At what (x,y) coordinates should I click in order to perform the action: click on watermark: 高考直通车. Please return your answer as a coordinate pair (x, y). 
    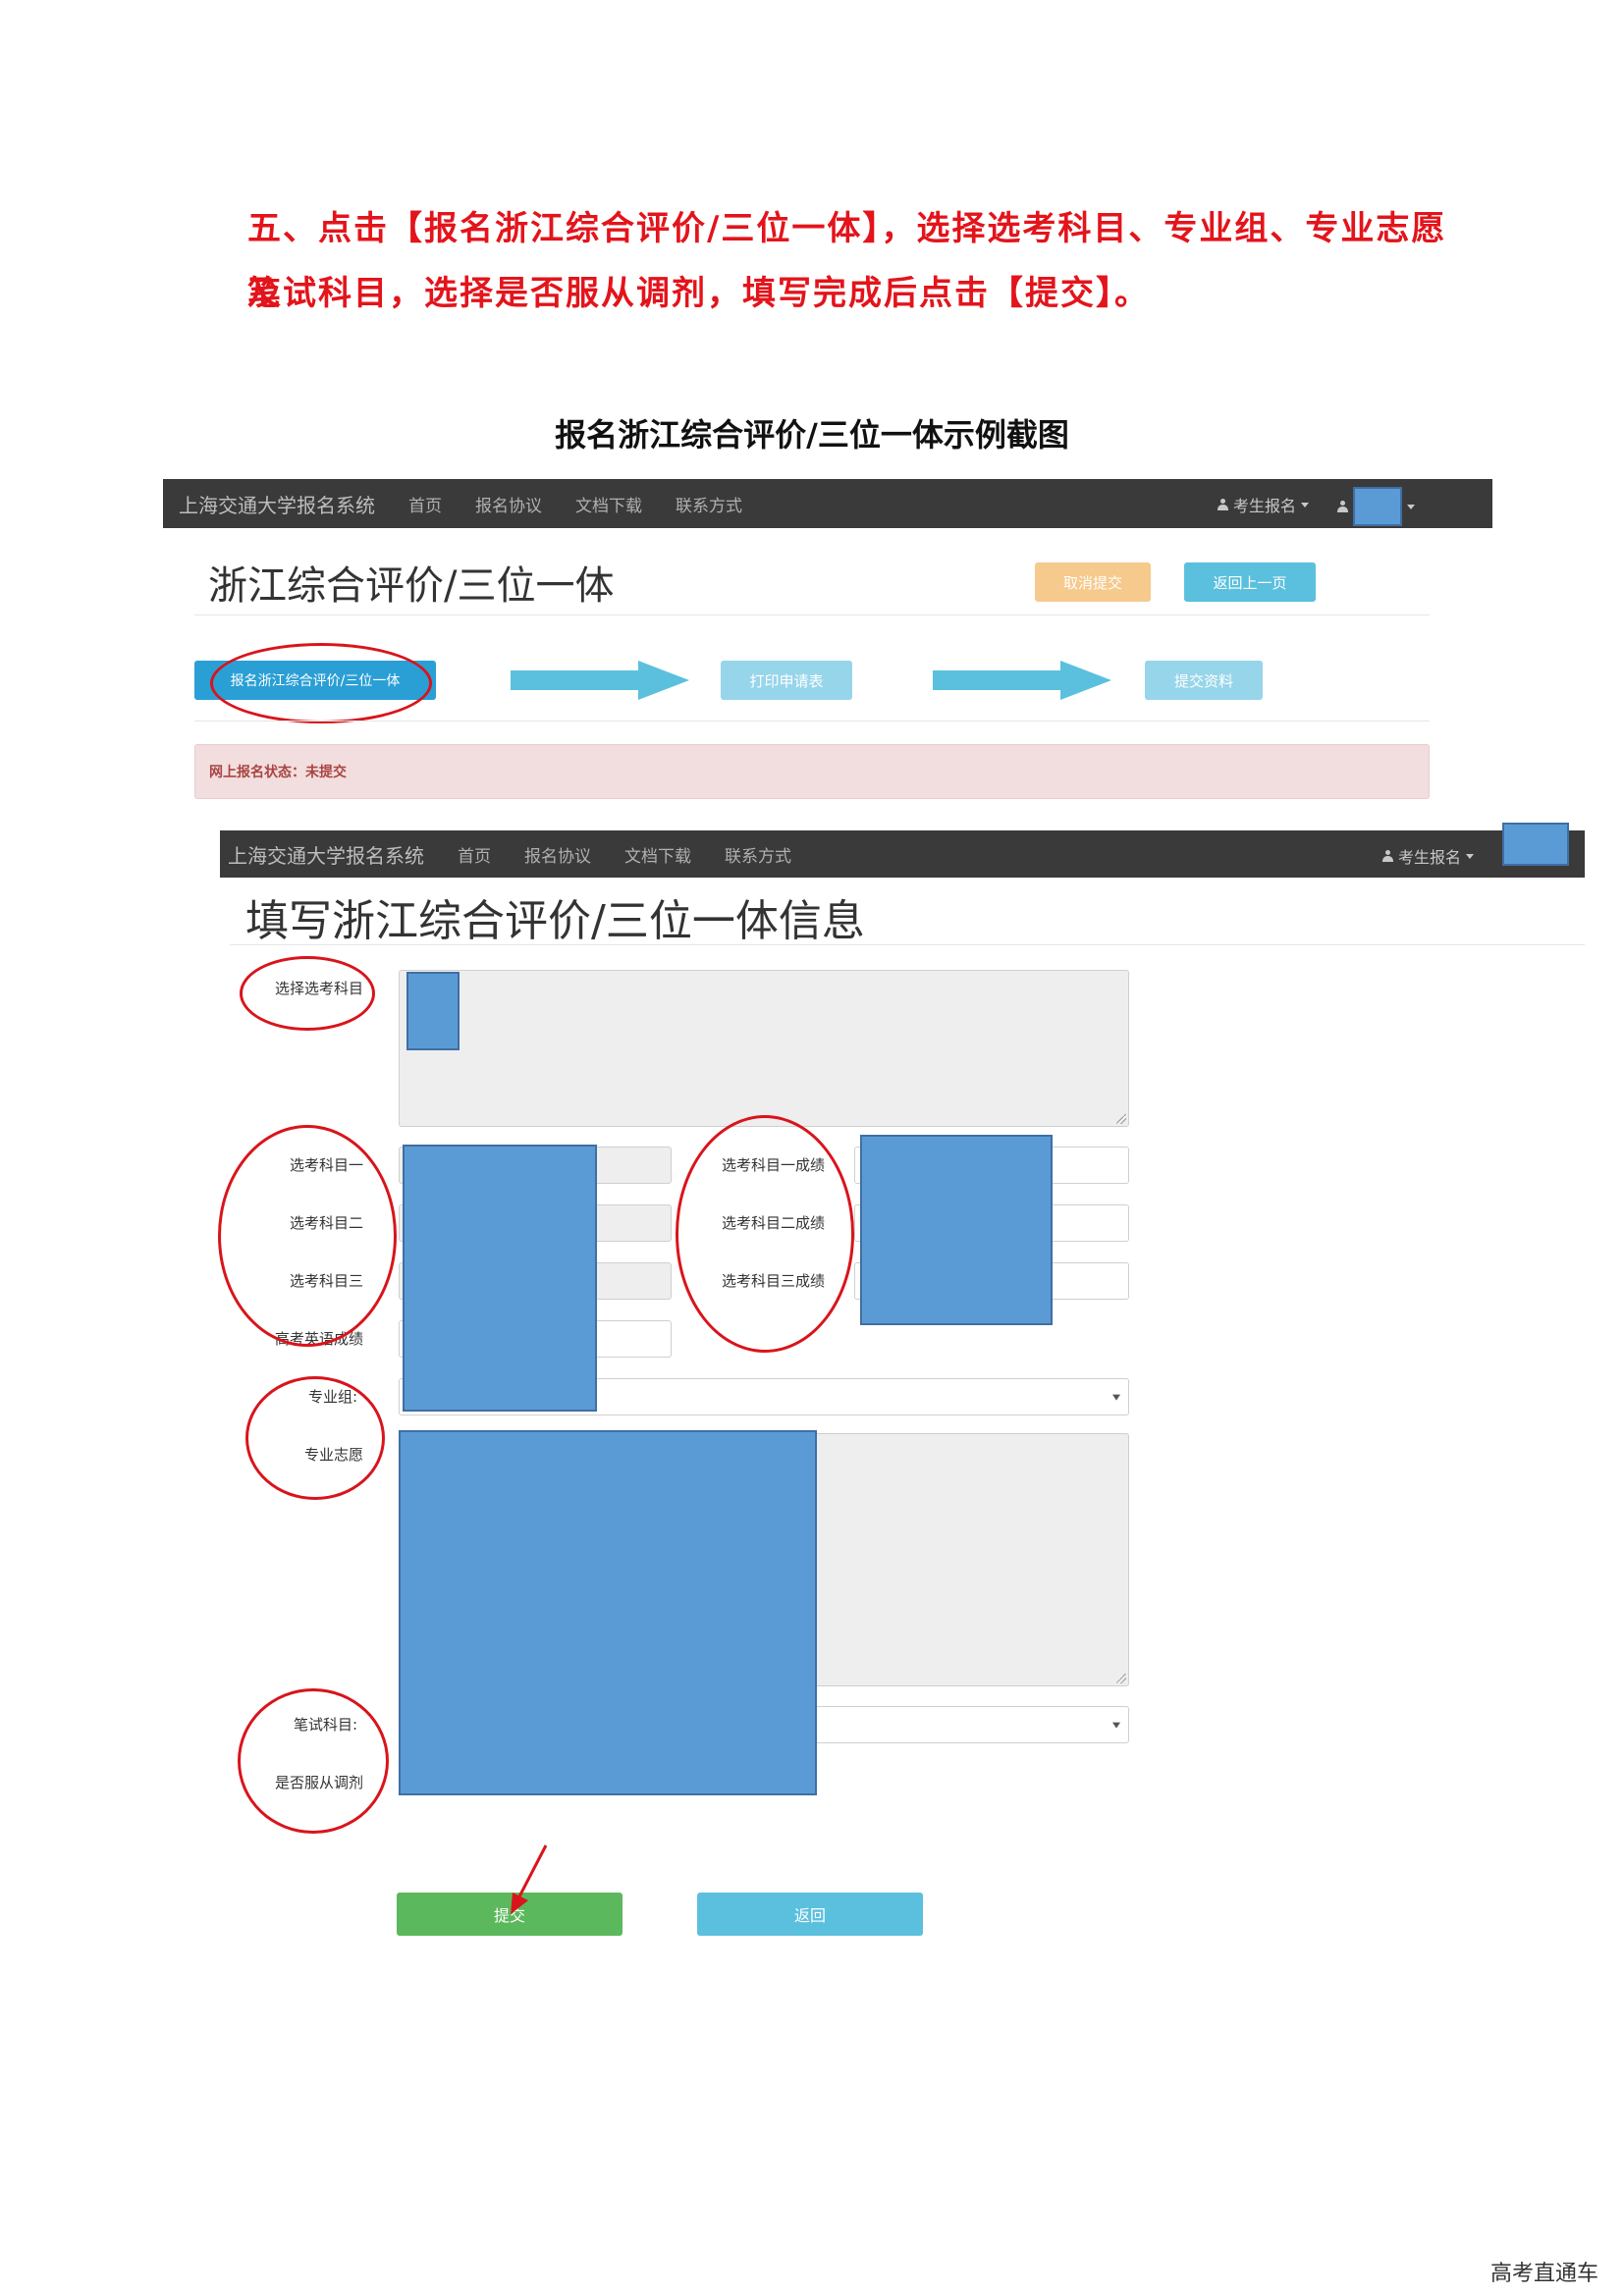
    Looking at the image, I should click on (1544, 2274).